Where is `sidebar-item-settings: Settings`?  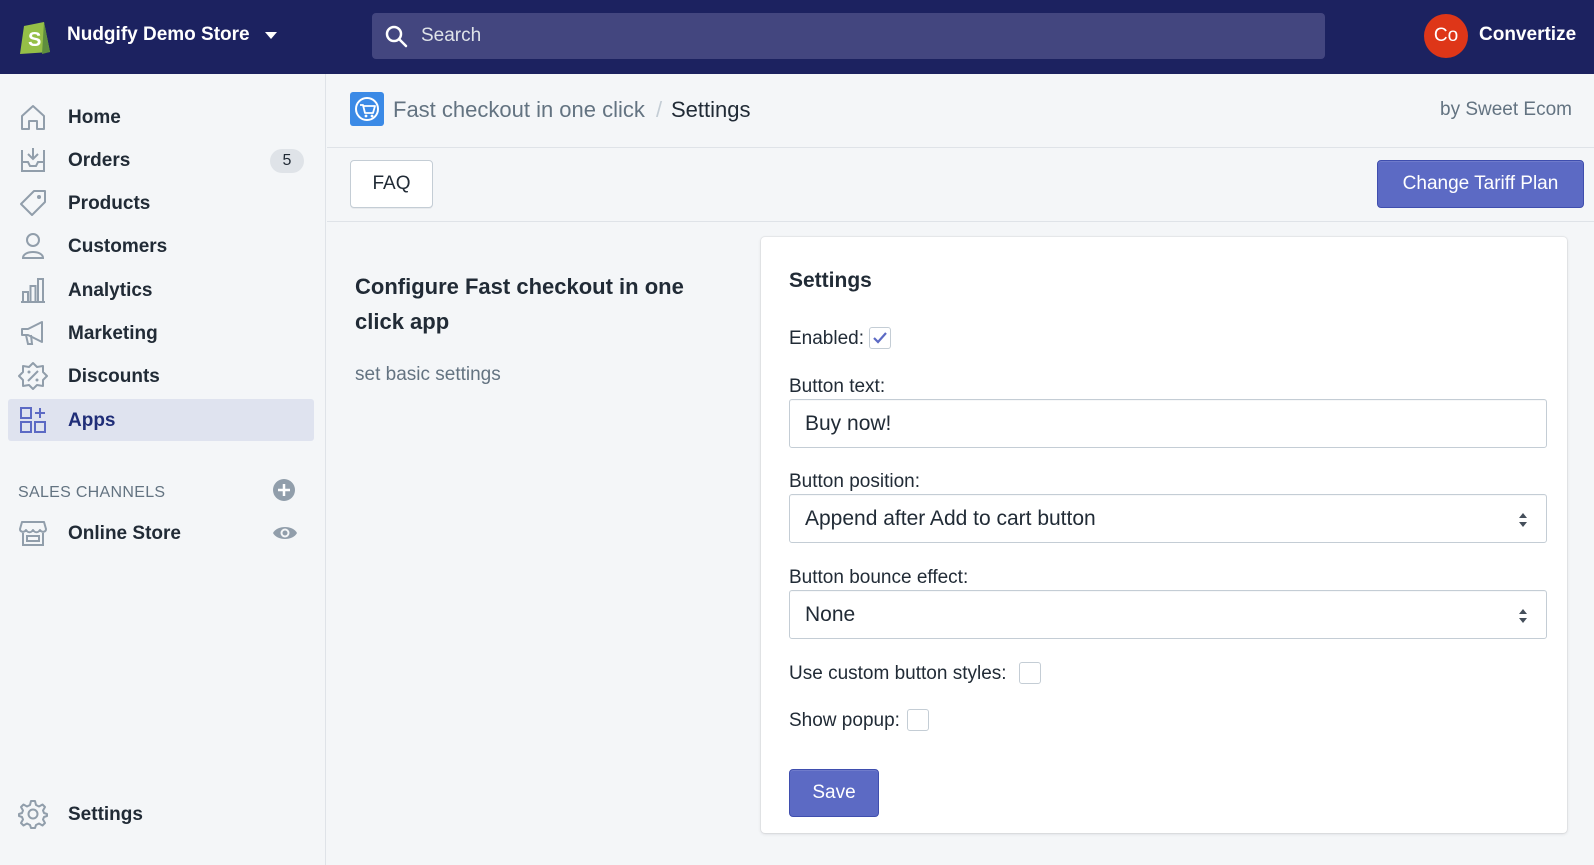 sidebar-item-settings: Settings is located at coordinates (161, 814).